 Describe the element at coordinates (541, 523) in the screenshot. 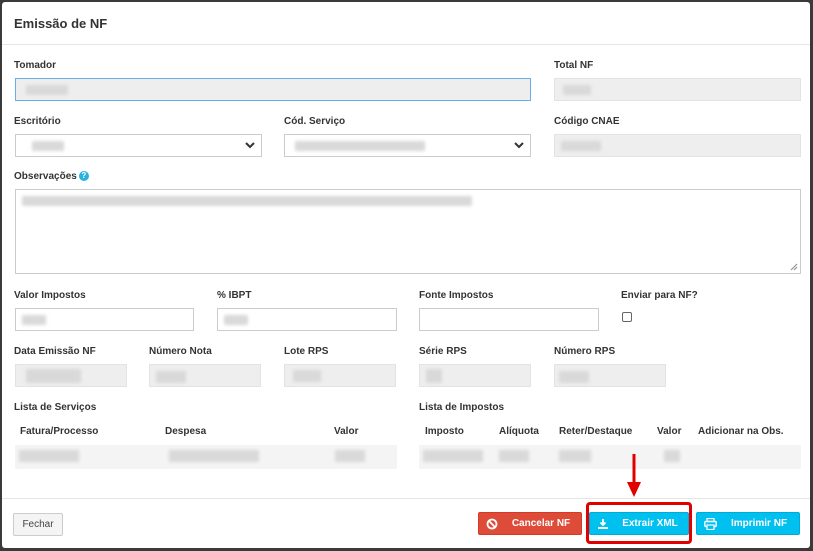

I see `cancel-nf-label: Cancelar NF` at that location.